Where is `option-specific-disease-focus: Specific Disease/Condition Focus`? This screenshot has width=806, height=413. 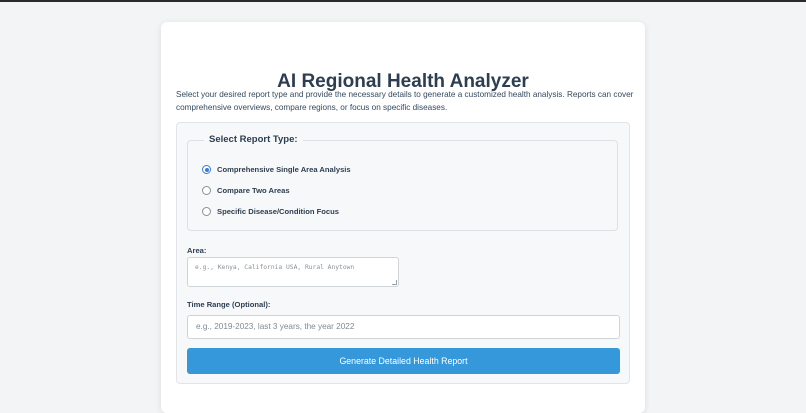
option-specific-disease-focus: Specific Disease/Condition Focus is located at coordinates (270, 211).